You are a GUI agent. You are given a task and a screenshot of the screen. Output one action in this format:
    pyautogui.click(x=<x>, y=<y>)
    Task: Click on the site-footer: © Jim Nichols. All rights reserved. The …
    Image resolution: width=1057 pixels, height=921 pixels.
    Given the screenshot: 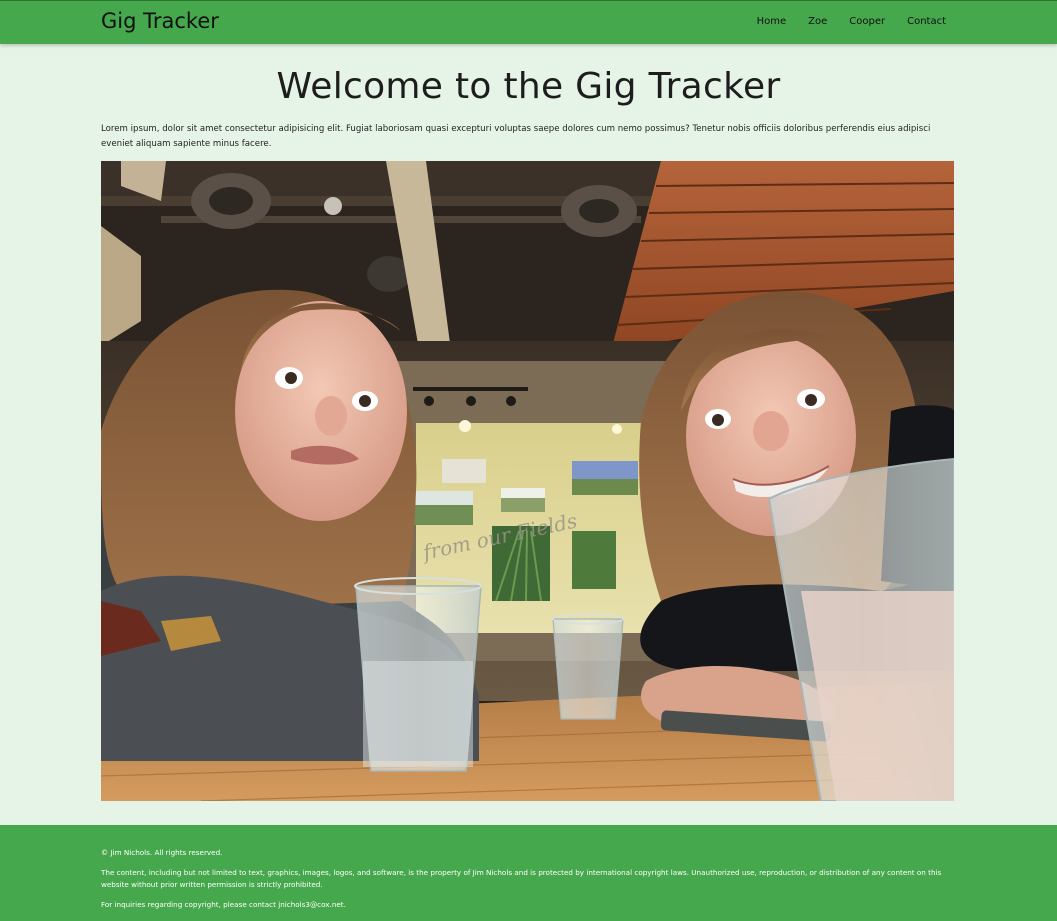 What is the action you would take?
    pyautogui.click(x=528, y=873)
    